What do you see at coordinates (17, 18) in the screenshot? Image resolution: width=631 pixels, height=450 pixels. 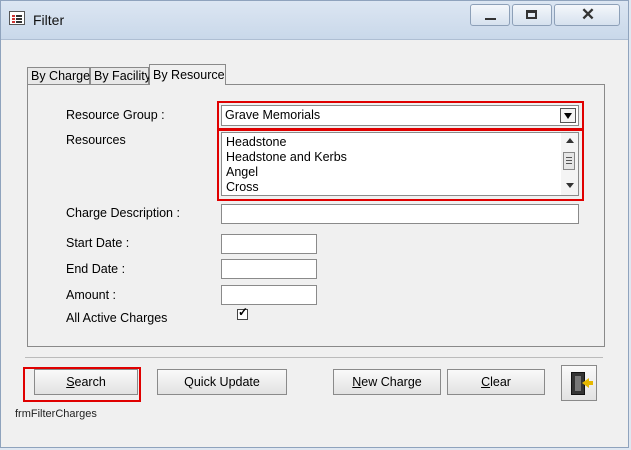 I see `form-icon` at bounding box center [17, 18].